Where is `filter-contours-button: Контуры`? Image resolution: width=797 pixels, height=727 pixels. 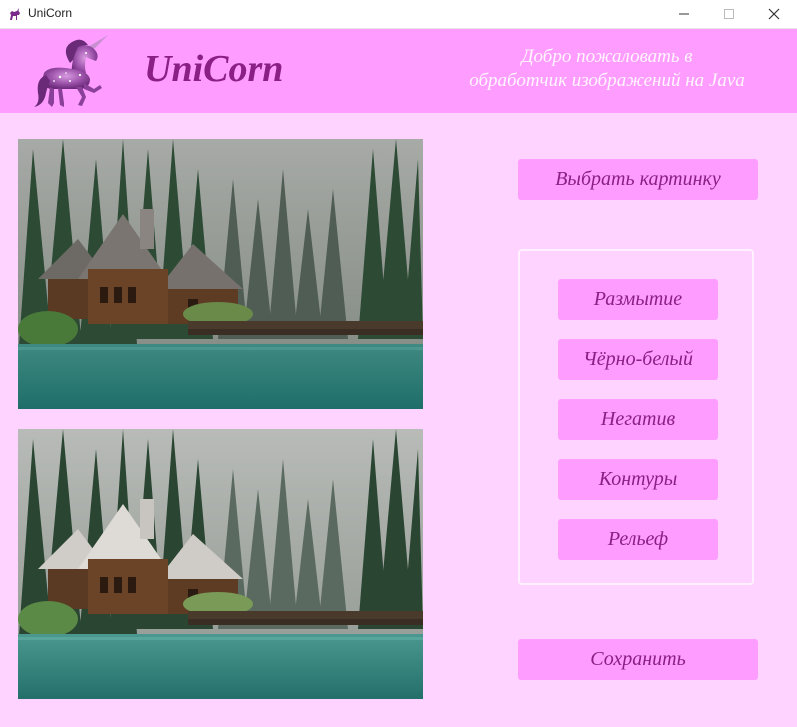 filter-contours-button: Контуры is located at coordinates (638, 479).